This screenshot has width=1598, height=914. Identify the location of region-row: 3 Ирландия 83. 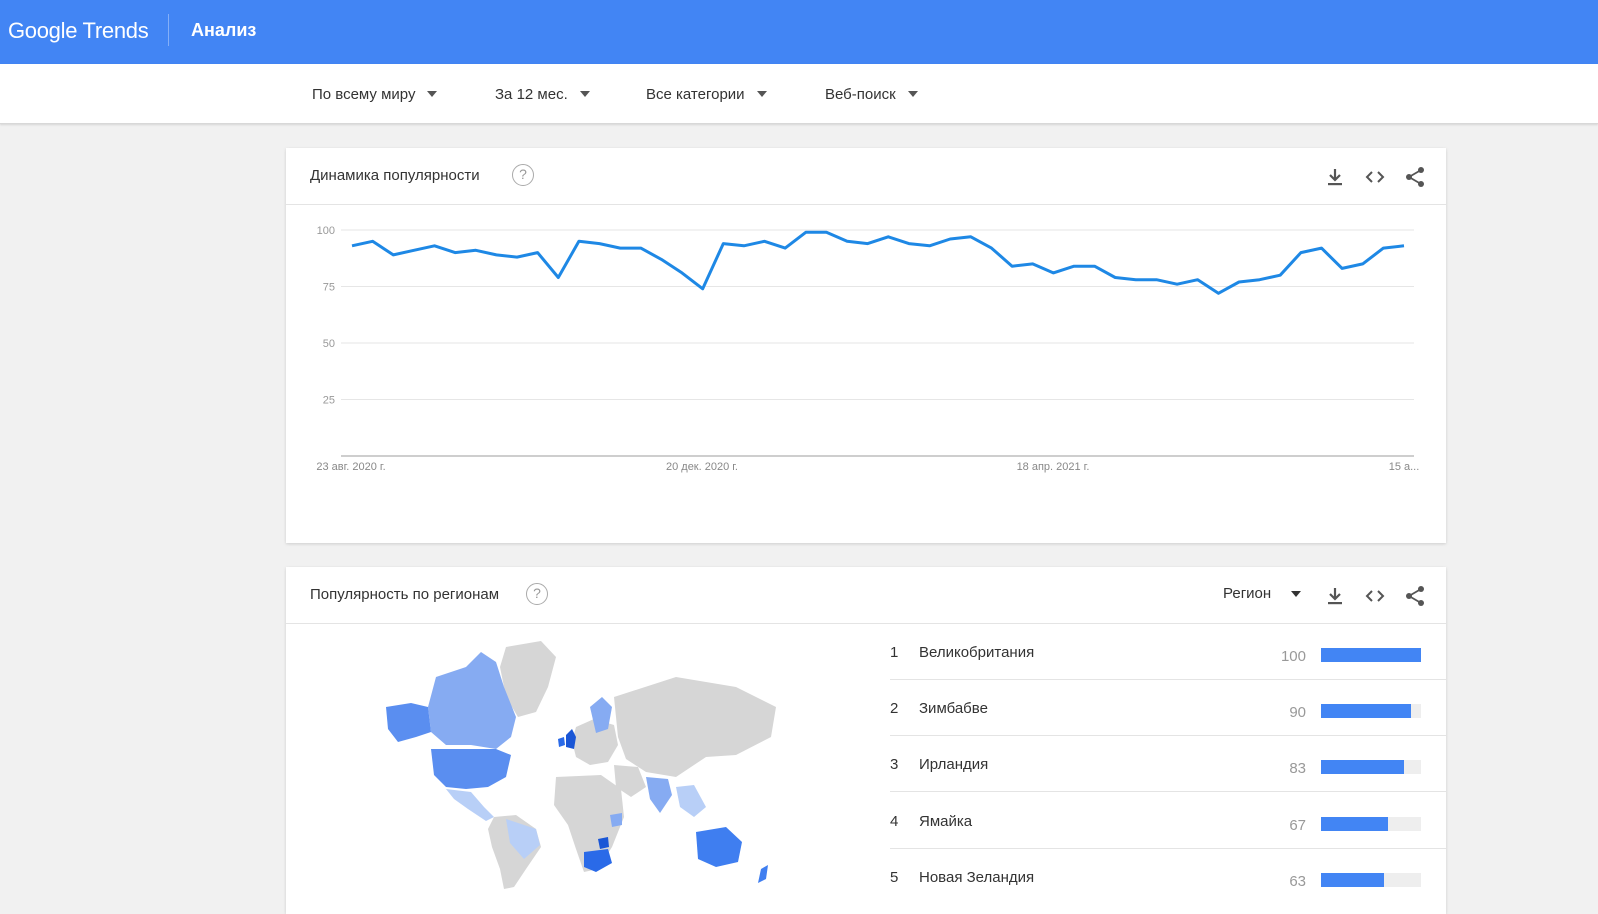
(1168, 764).